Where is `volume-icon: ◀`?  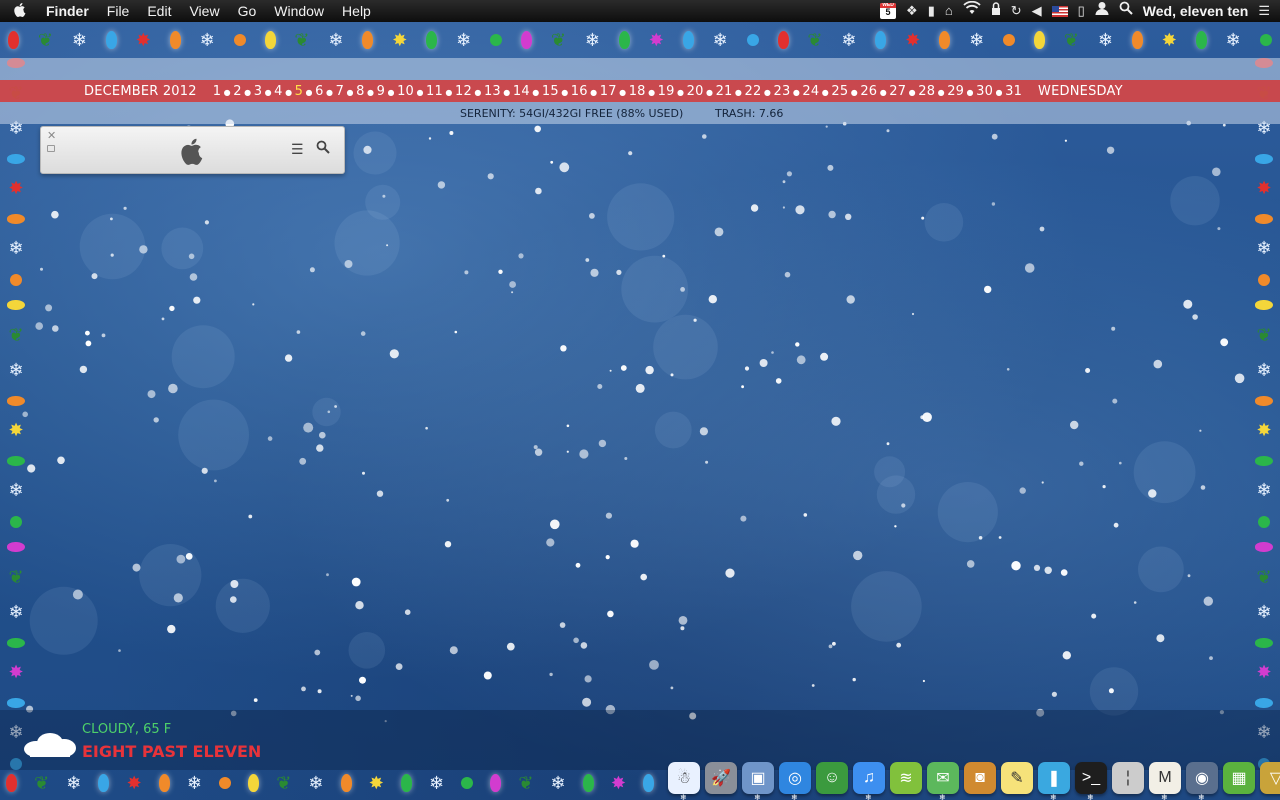
volume-icon: ◀ is located at coordinates (1037, 11).